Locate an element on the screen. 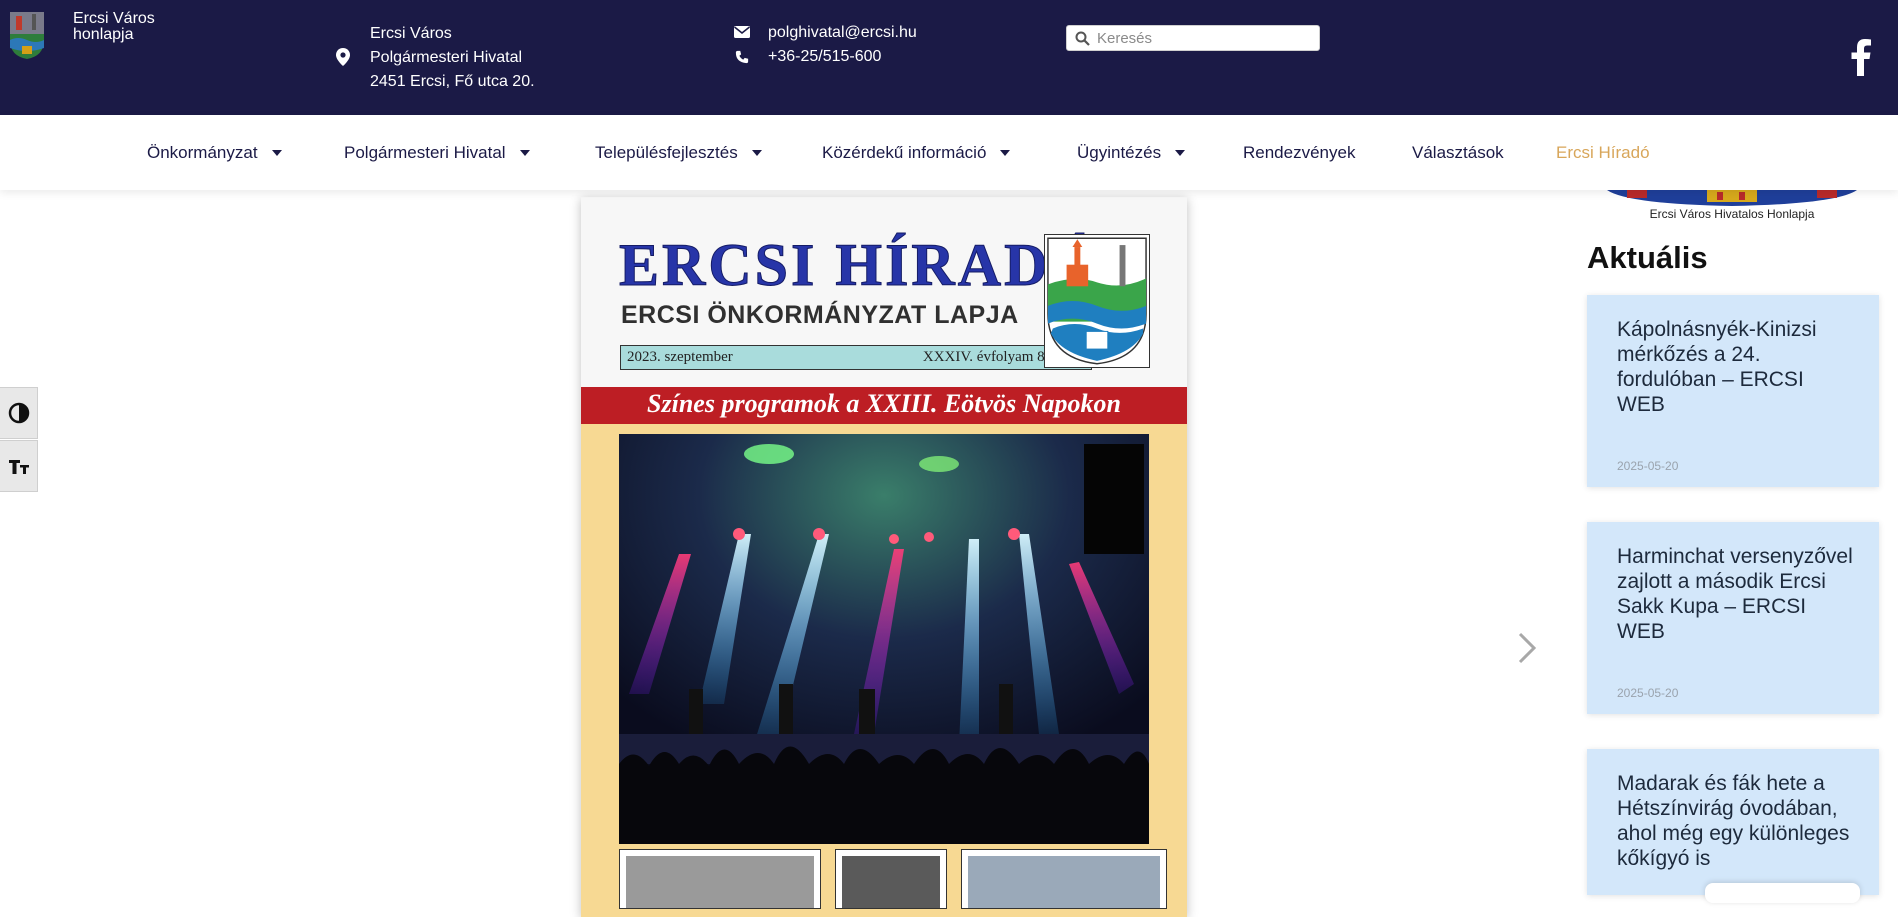 This screenshot has width=1898, height=917. city-crest-logo is located at coordinates (27, 35).